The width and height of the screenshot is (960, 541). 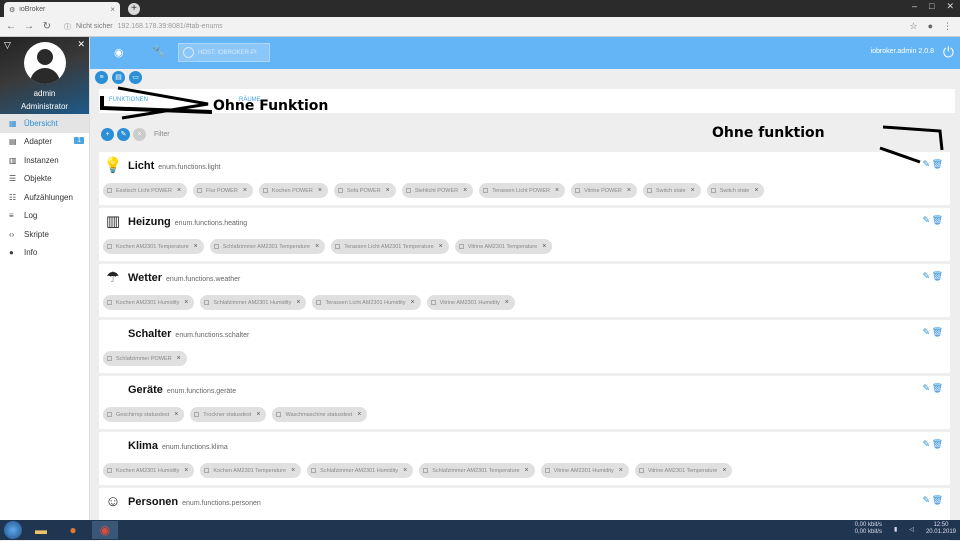 I want to click on member-chip: Waschmaschine statusdest ×, so click(x=320, y=414).